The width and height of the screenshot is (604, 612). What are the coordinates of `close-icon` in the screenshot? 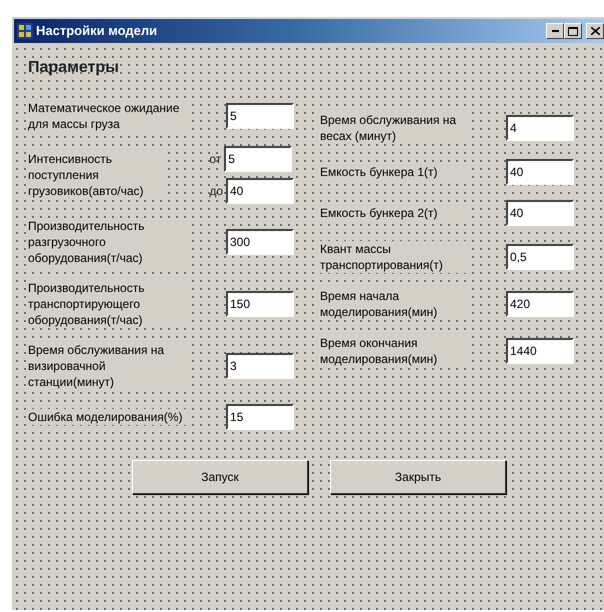 It's located at (595, 31).